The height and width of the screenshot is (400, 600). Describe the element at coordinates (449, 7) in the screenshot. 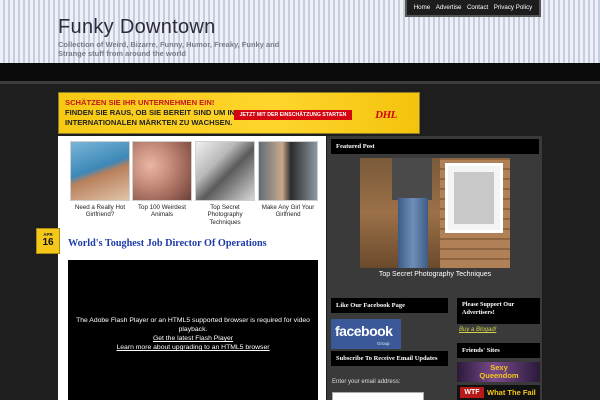

I see `nav-advertise-link: Advertise` at that location.